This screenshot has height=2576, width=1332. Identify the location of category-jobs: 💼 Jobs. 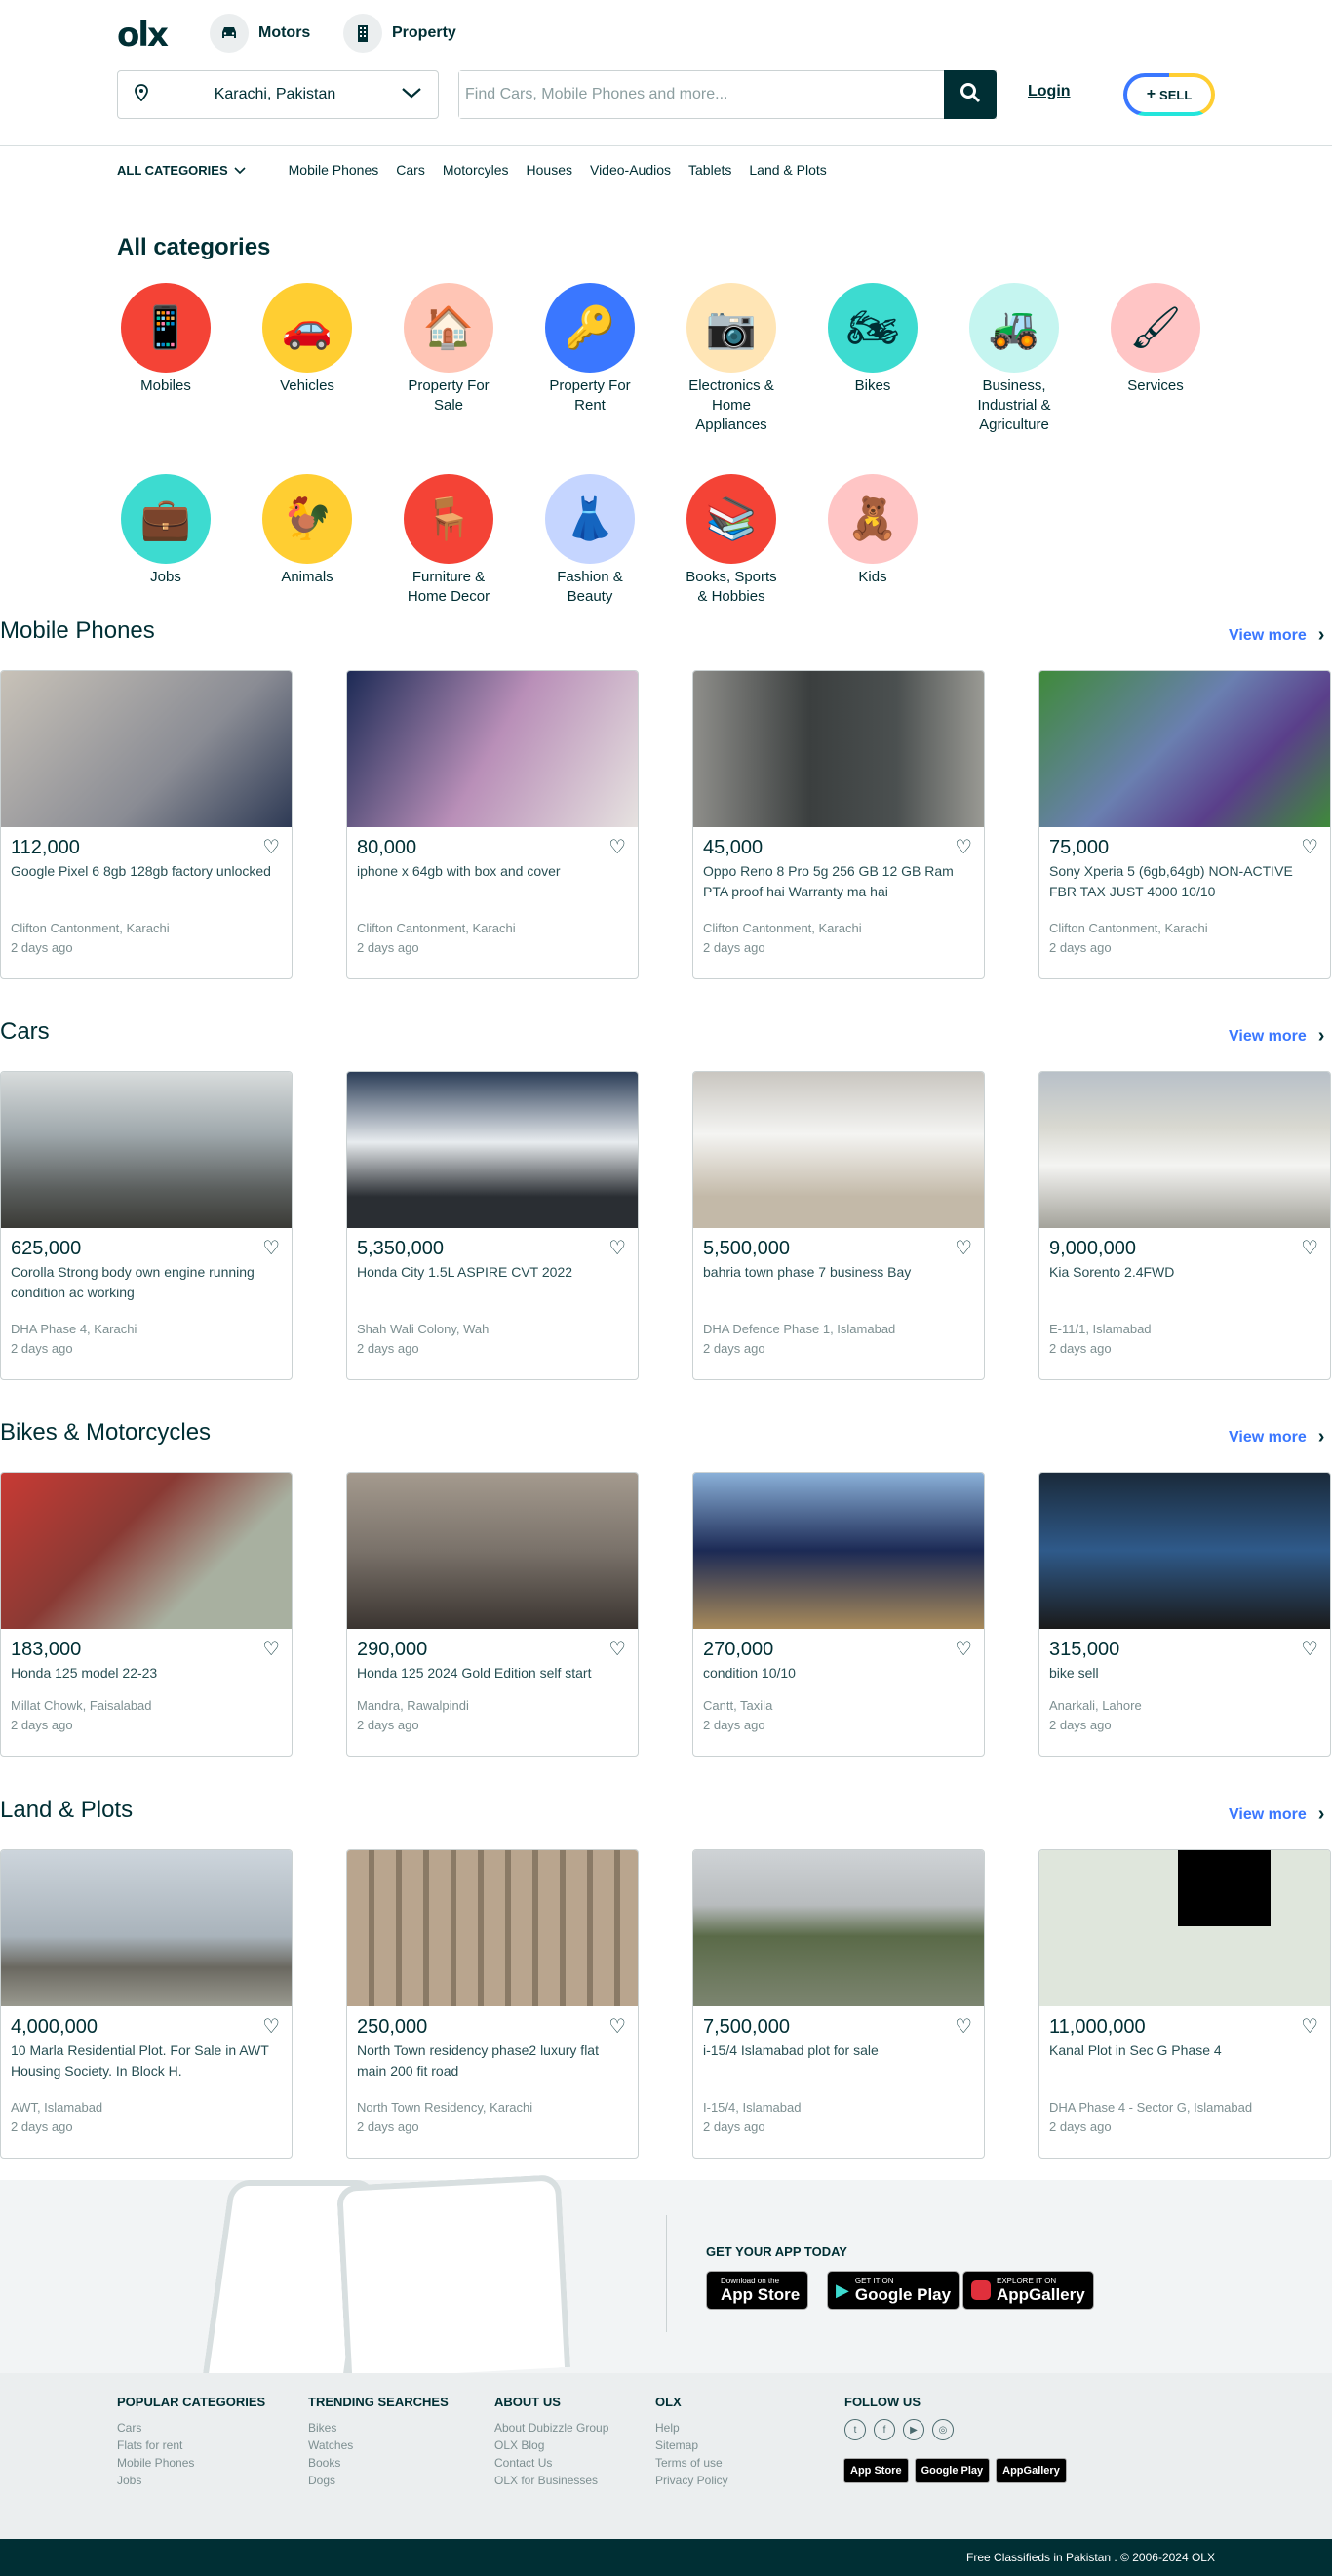
(166, 530).